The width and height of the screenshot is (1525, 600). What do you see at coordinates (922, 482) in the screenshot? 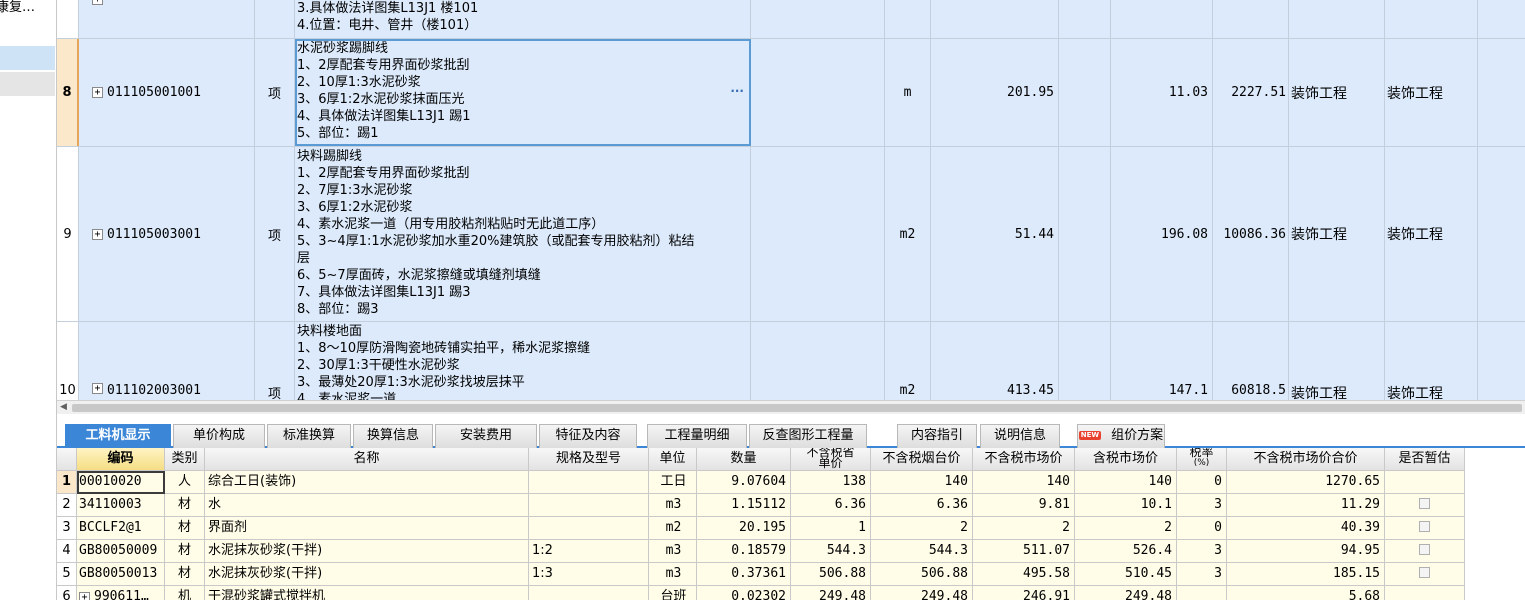
I see `resource-pb: 140` at bounding box center [922, 482].